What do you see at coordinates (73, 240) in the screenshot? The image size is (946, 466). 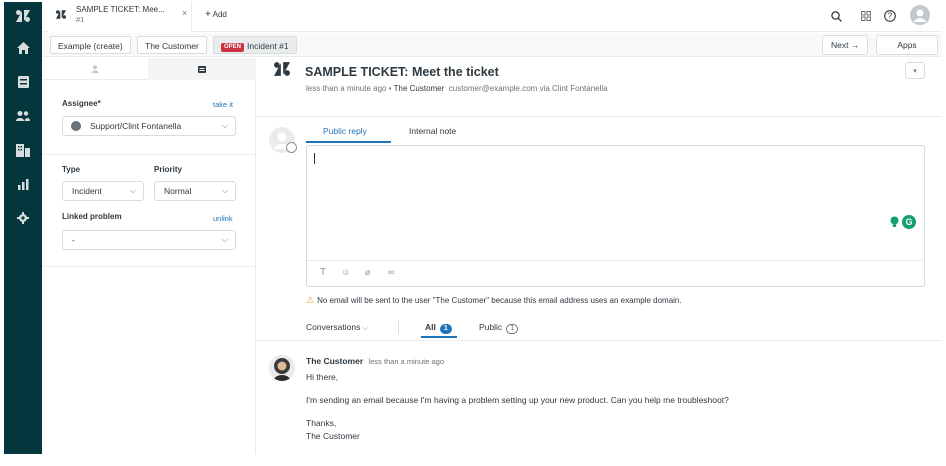 I see `linked-problem-value: -` at bounding box center [73, 240].